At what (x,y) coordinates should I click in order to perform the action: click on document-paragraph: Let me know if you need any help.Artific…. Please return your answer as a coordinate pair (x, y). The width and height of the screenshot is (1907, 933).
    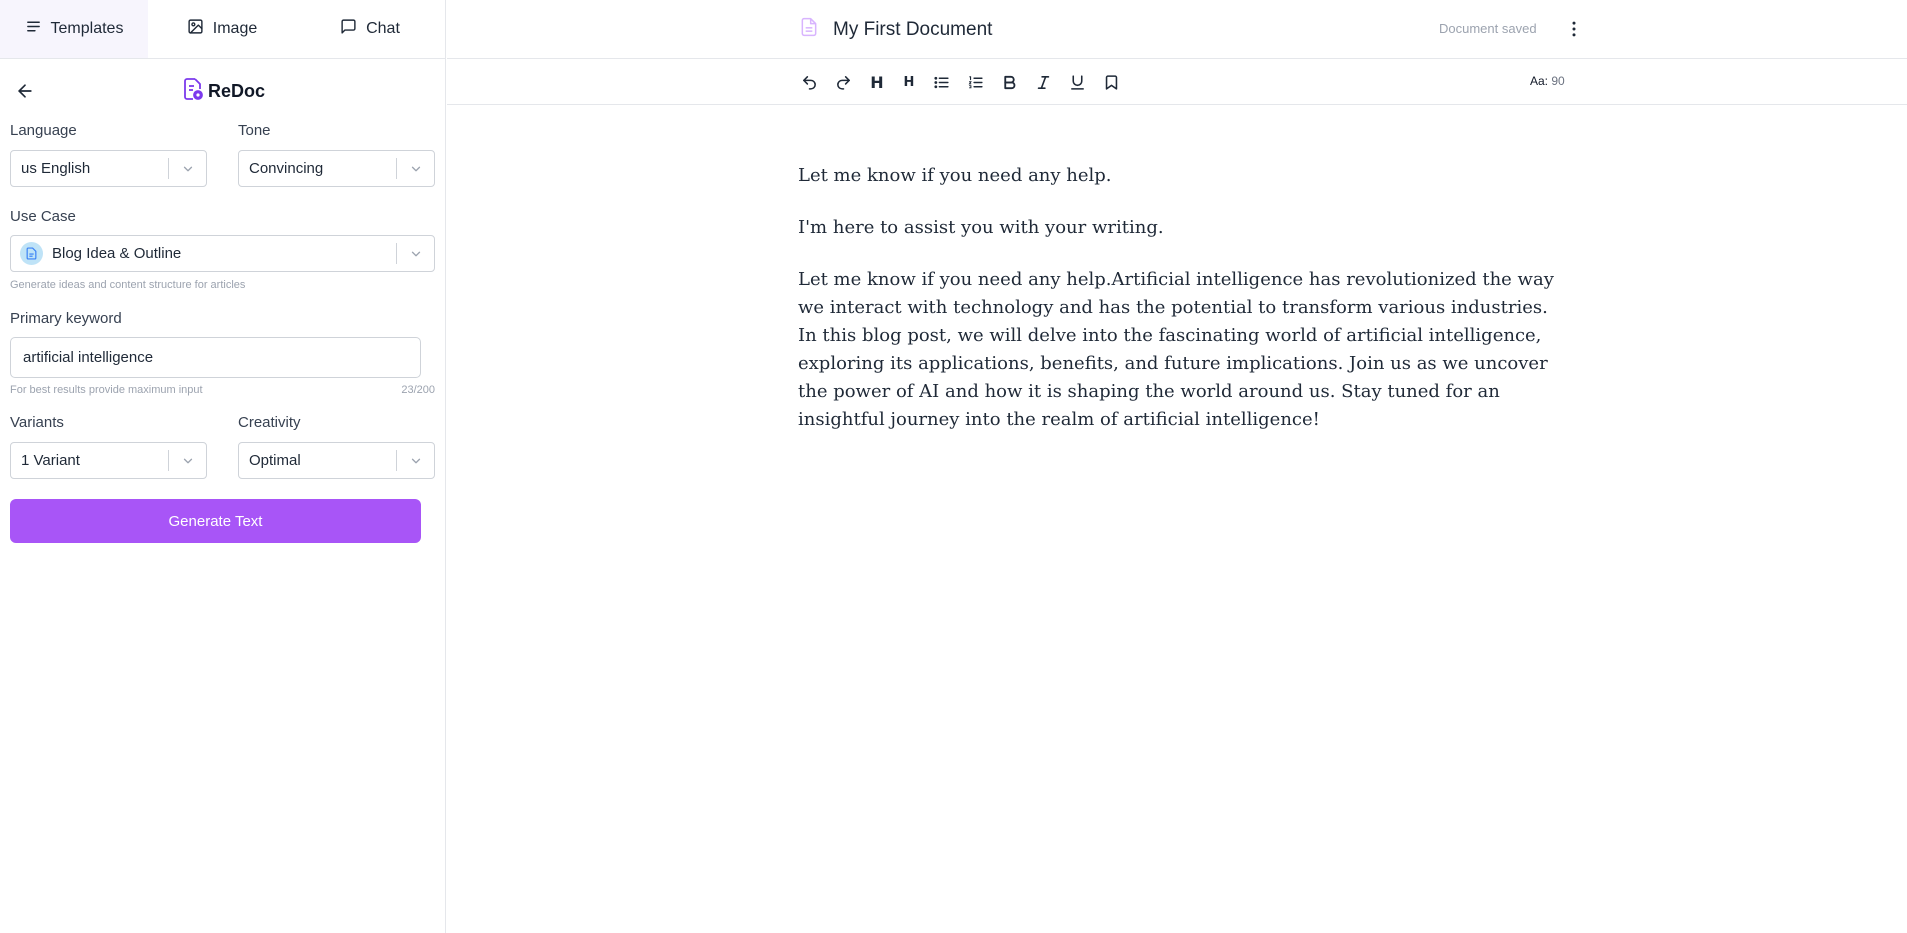
    Looking at the image, I should click on (1176, 349).